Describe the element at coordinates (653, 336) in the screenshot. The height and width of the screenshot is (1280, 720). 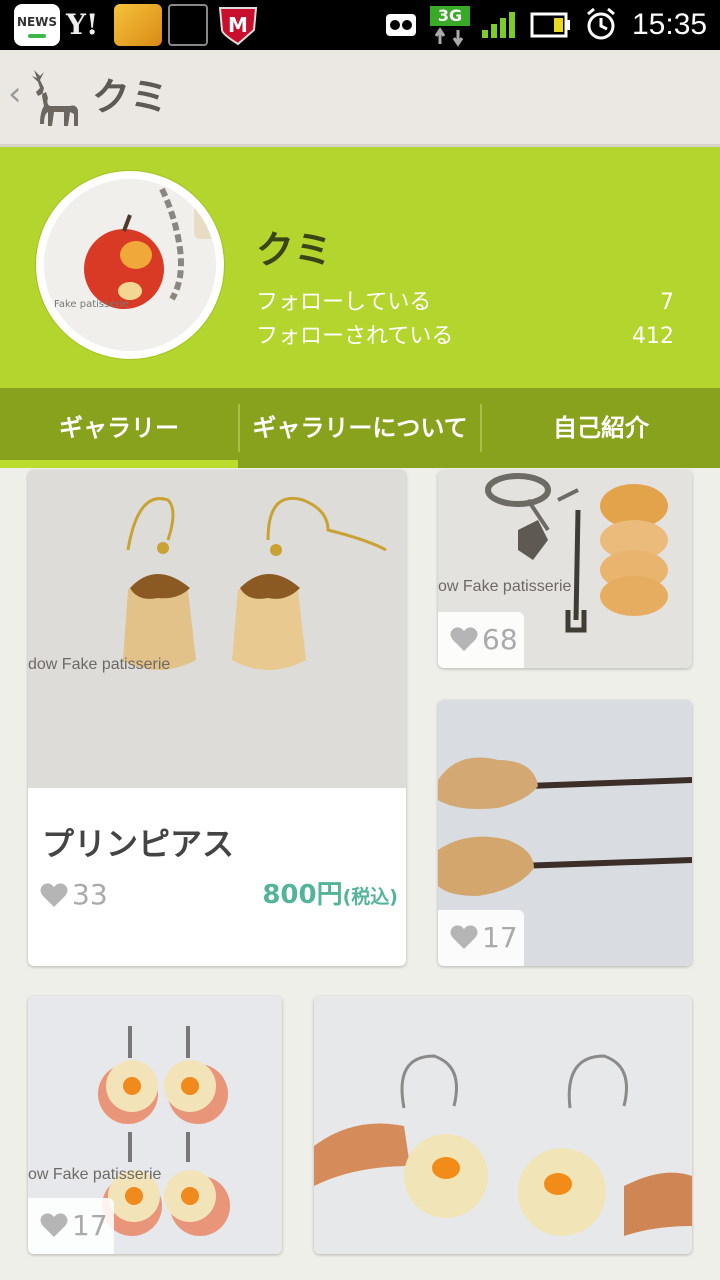
I see `followers-count: 412` at that location.